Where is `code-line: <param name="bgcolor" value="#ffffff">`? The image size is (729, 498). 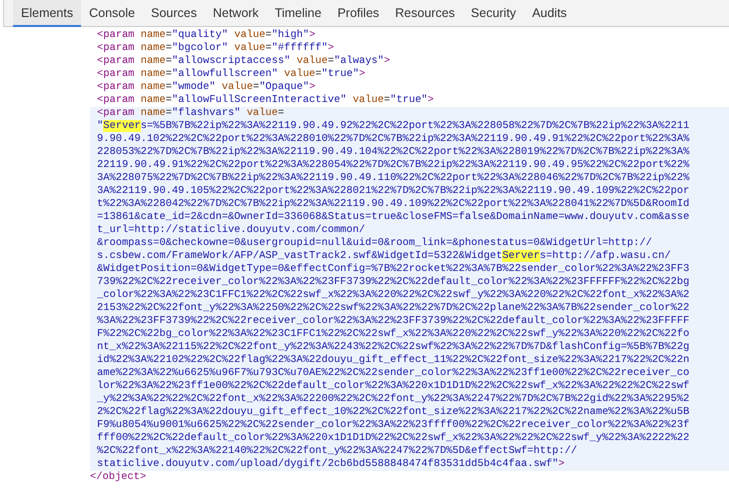
code-line: <param name="bgcolor" value="#ffffff"> is located at coordinates (215, 48).